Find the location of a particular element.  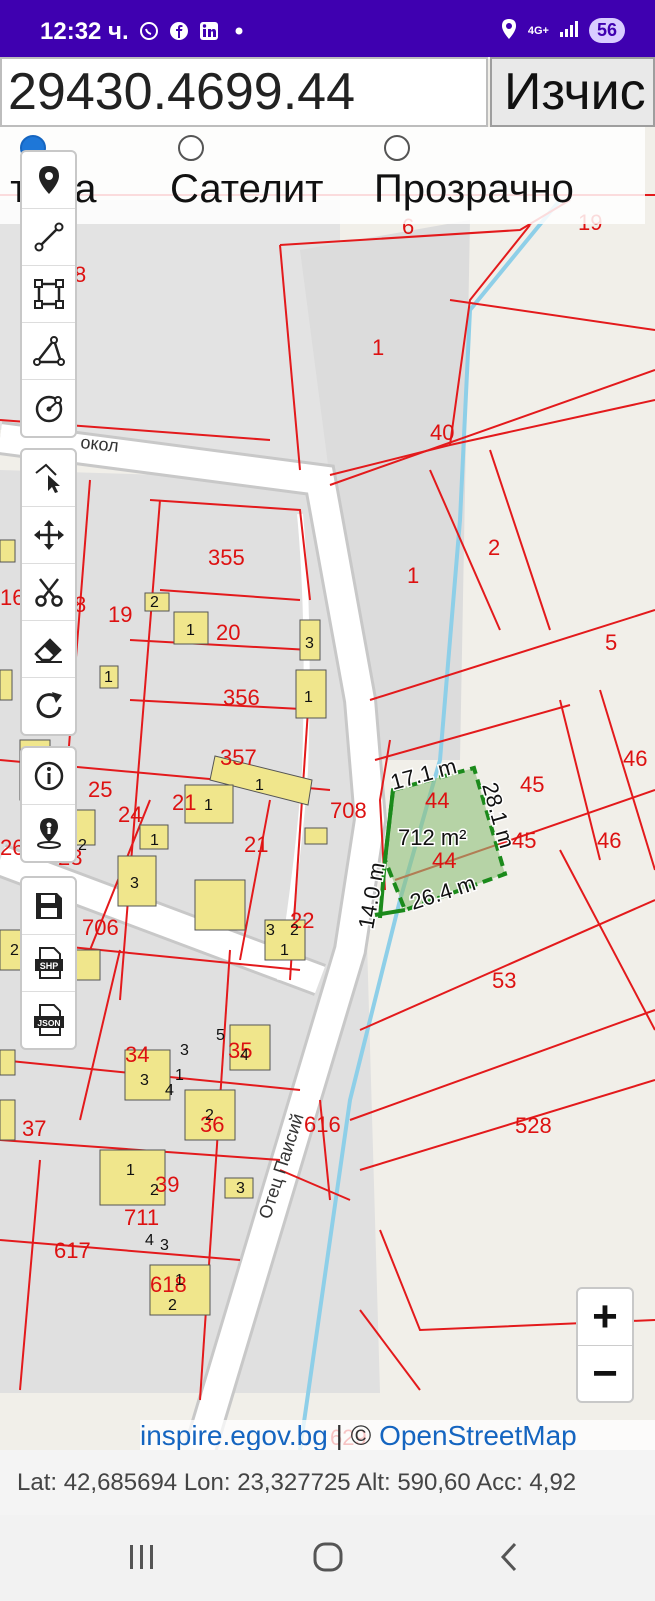

street-label-partial: окол is located at coordinates (100, 444).